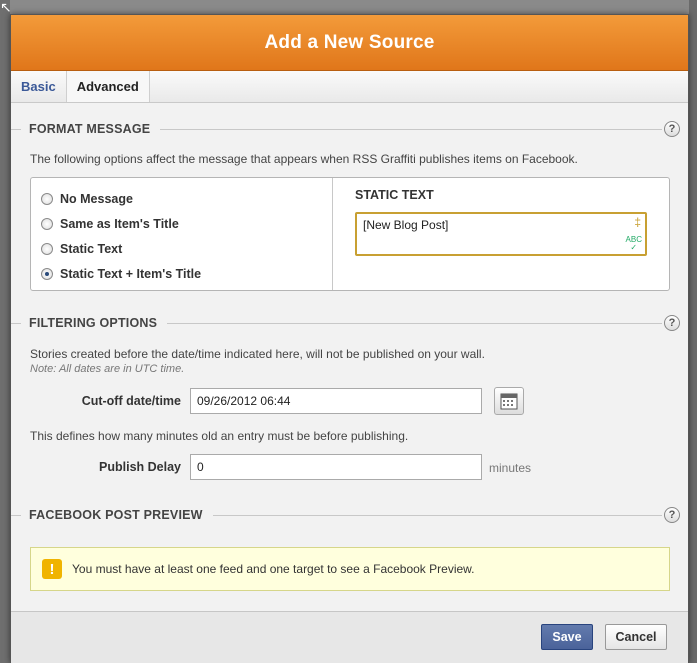  Describe the element at coordinates (394, 195) in the screenshot. I see `static-text-heading: STATIC TEXT` at that location.